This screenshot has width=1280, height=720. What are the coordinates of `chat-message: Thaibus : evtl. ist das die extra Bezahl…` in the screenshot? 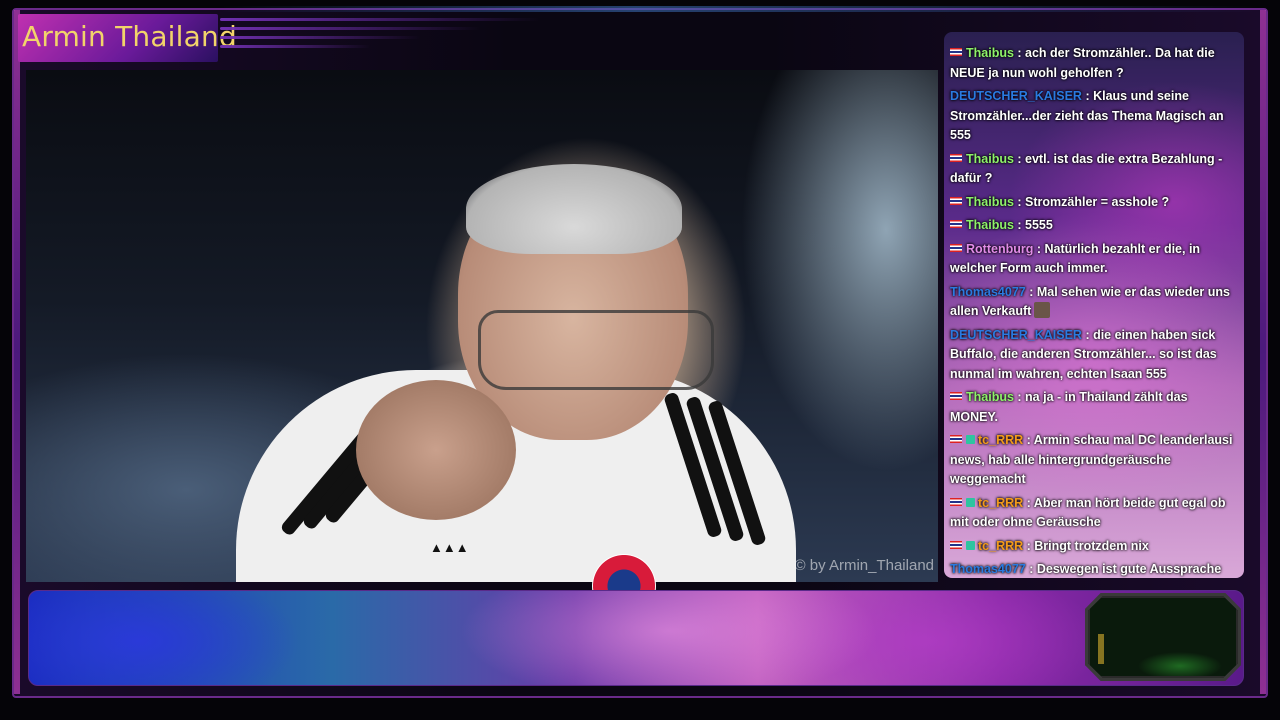 It's located at (1094, 169).